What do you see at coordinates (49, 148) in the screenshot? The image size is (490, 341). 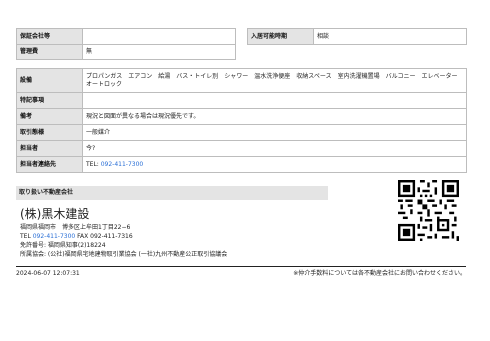 I see `staff-label: 担当者` at bounding box center [49, 148].